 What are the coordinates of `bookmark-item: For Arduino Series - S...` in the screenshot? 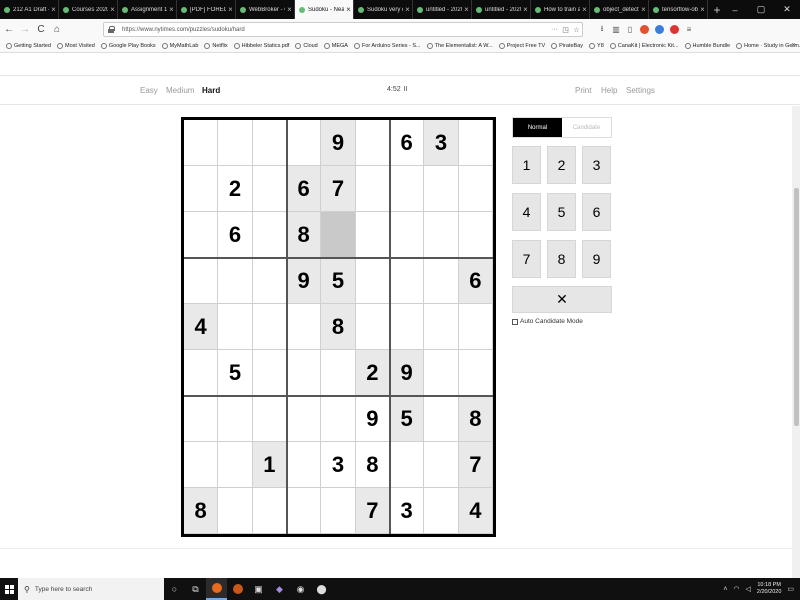 It's located at (387, 46).